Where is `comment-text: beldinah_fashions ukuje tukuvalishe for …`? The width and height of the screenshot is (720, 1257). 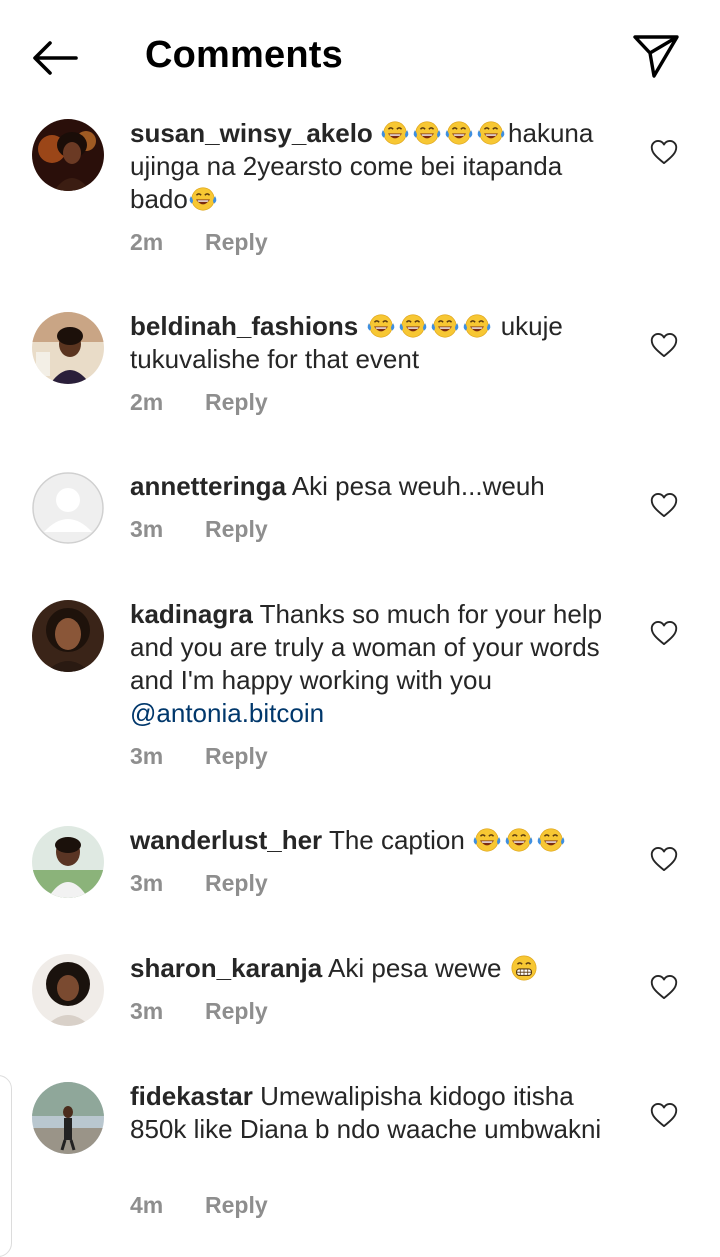 comment-text: beldinah_fashions ukuje tukuvalishe for … is located at coordinates (375, 343).